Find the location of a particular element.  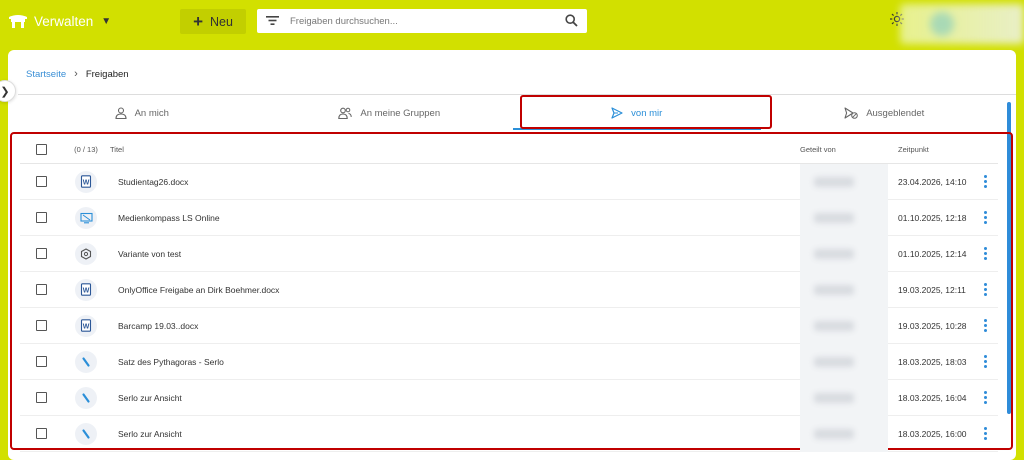

row-time: 19.03.2025, 10:28 is located at coordinates (932, 325).